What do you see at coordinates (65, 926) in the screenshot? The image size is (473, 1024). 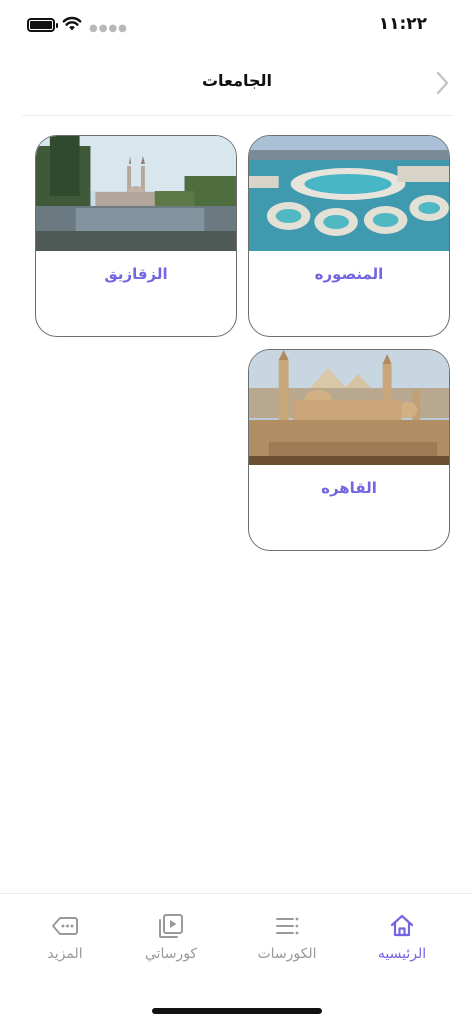 I see `more-tag-icon` at bounding box center [65, 926].